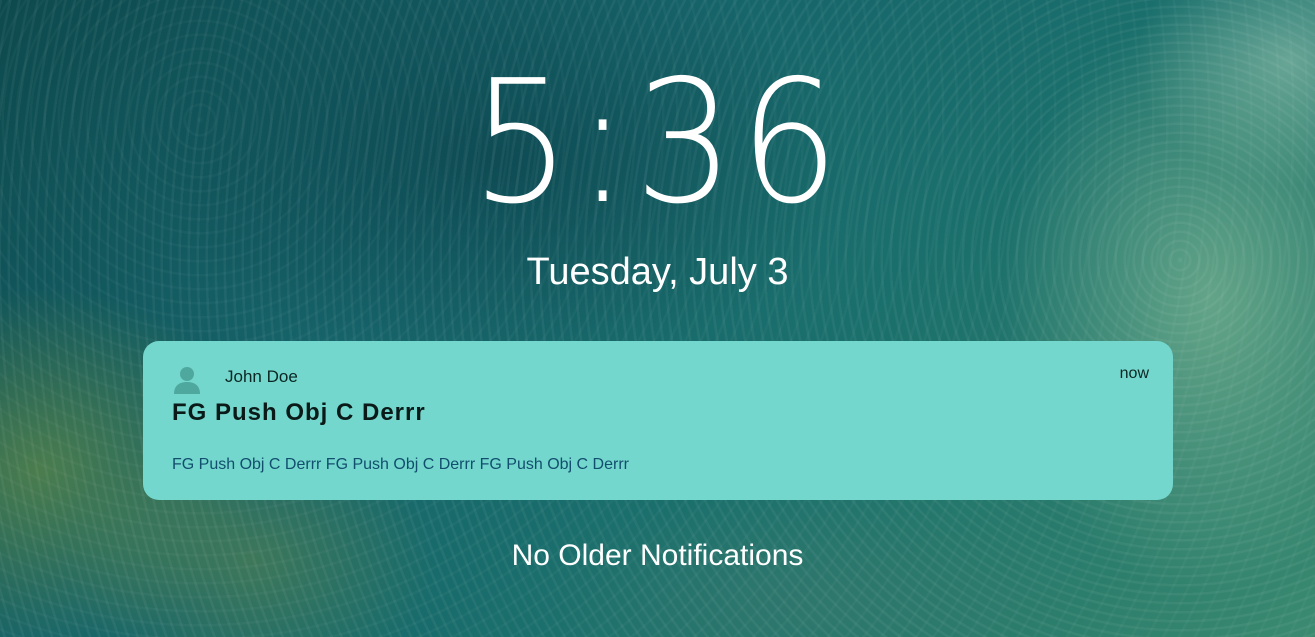  I want to click on person-icon, so click(187, 380).